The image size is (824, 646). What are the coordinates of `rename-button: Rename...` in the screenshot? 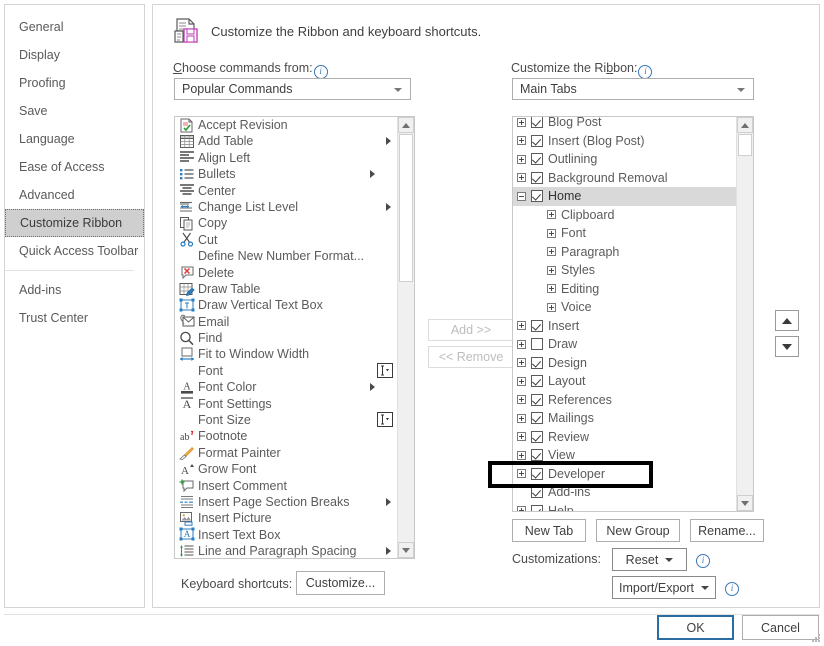 It's located at (727, 530).